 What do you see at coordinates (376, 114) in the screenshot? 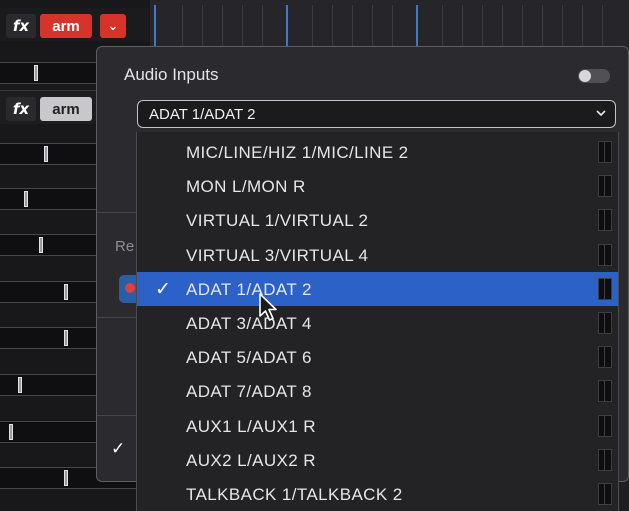
I see `input-select: ADAT 1/ADAT 2` at bounding box center [376, 114].